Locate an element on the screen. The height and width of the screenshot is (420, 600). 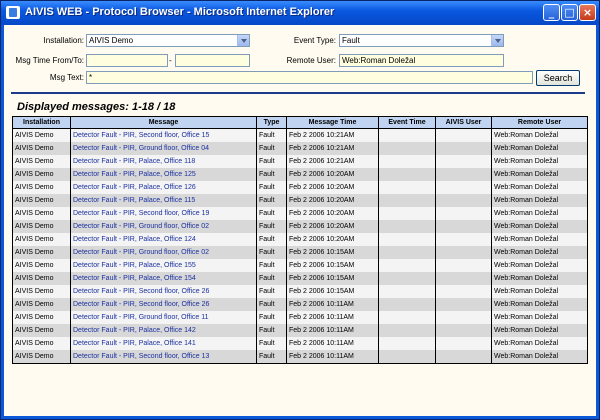
cell-message: Detector Fault - PIR, Palace, Office 124 is located at coordinates (163, 239).